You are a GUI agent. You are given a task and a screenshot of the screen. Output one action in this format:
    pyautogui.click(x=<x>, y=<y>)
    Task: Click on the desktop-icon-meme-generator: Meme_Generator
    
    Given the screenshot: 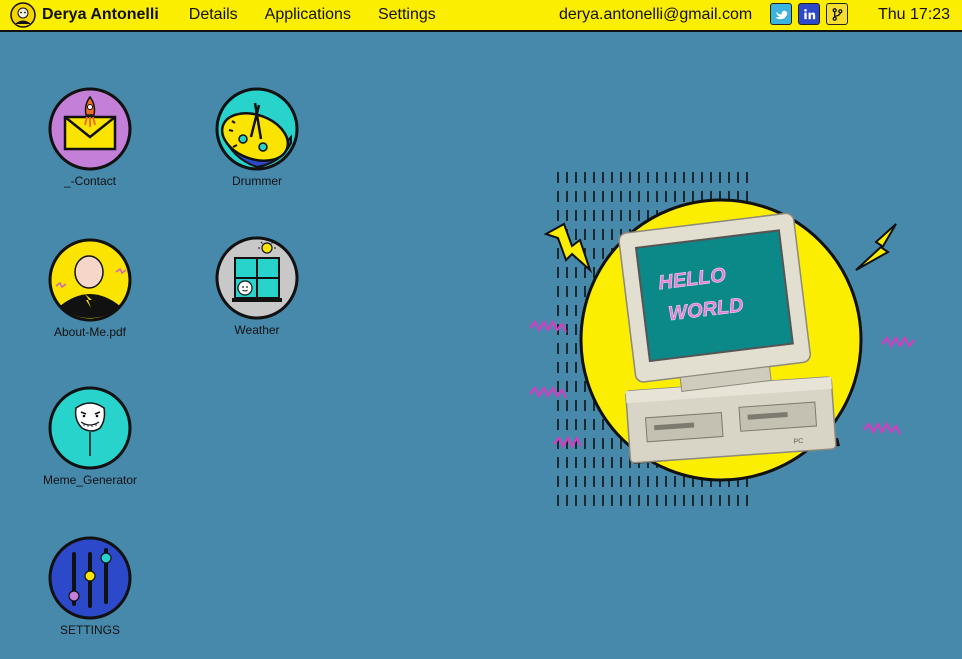 What is the action you would take?
    pyautogui.click(x=90, y=436)
    